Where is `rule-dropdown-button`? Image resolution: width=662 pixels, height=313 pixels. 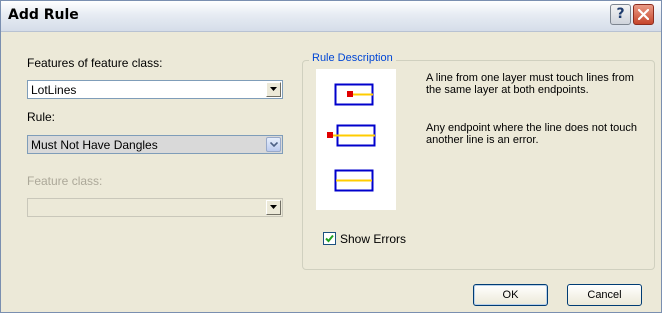
rule-dropdown-button is located at coordinates (273, 144).